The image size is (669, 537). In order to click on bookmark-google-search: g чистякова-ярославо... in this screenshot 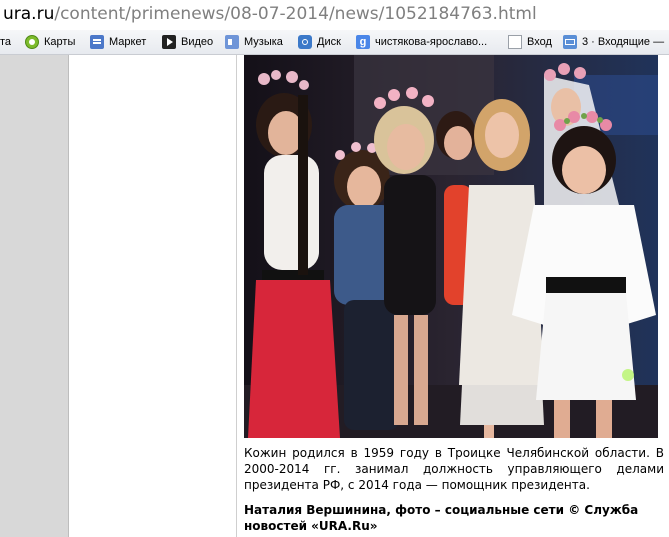, I will do `click(421, 42)`.